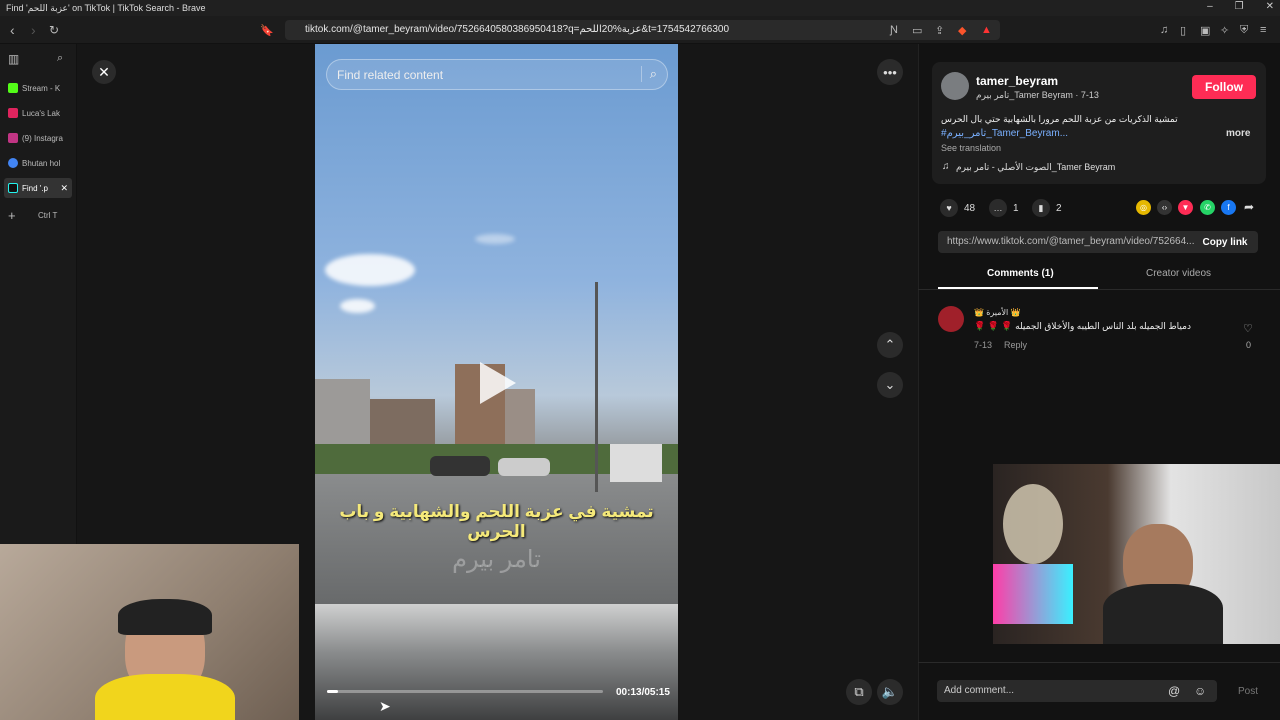 Image resolution: width=1280 pixels, height=720 pixels. What do you see at coordinates (1037, 95) in the screenshot?
I see `author-subtitle: تامر بيرم_Tamer Beyram · 7-13` at bounding box center [1037, 95].